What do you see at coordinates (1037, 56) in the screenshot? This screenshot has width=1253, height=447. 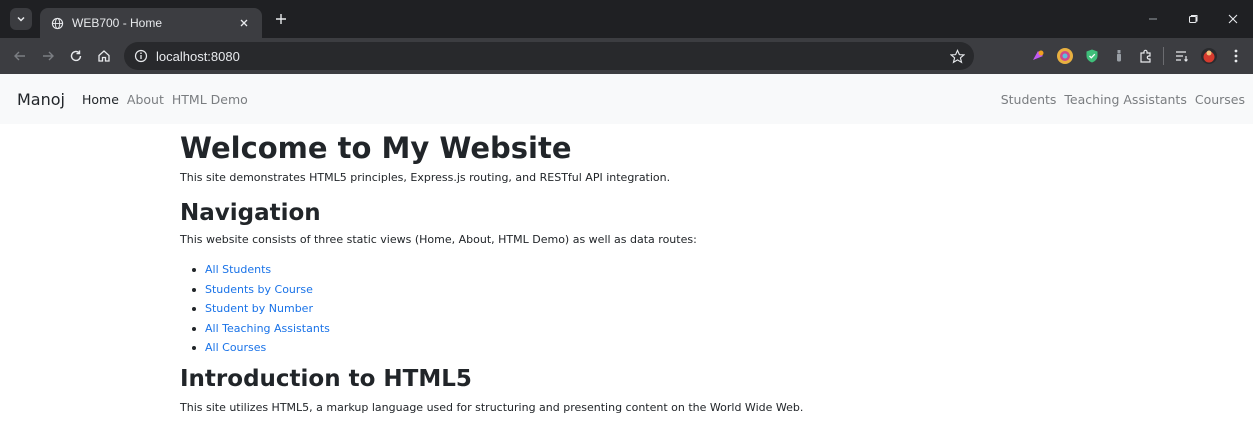 I see `extension-purple-icon` at bounding box center [1037, 56].